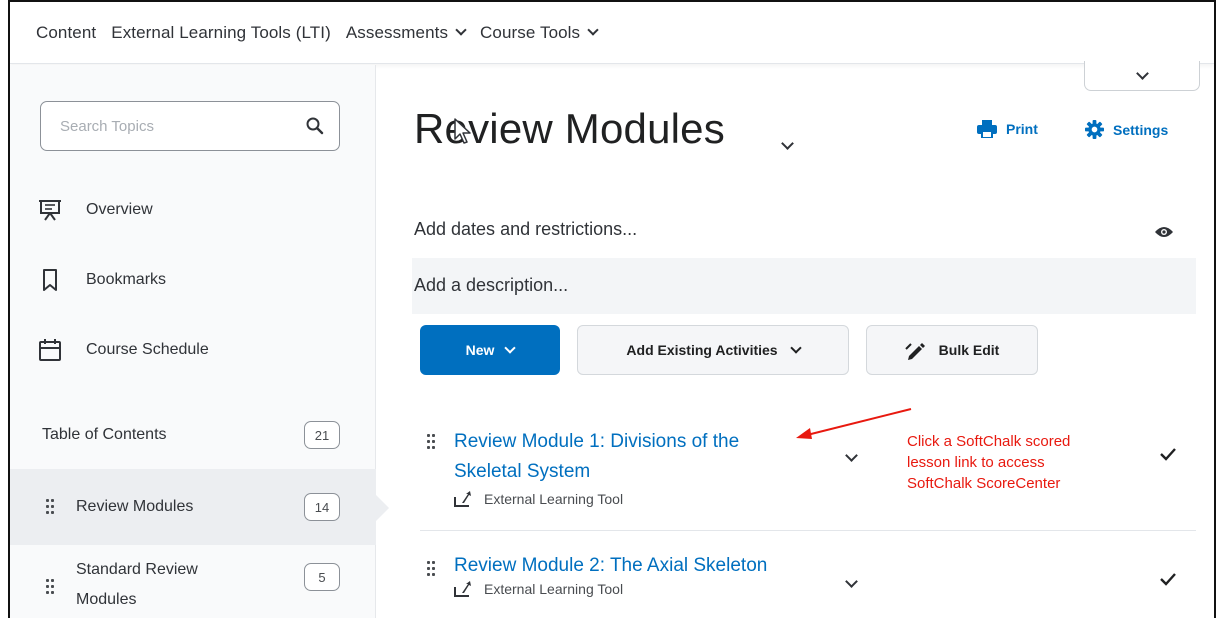  Describe the element at coordinates (530, 32) in the screenshot. I see `nav-course-tools-label: Course Tools` at that location.